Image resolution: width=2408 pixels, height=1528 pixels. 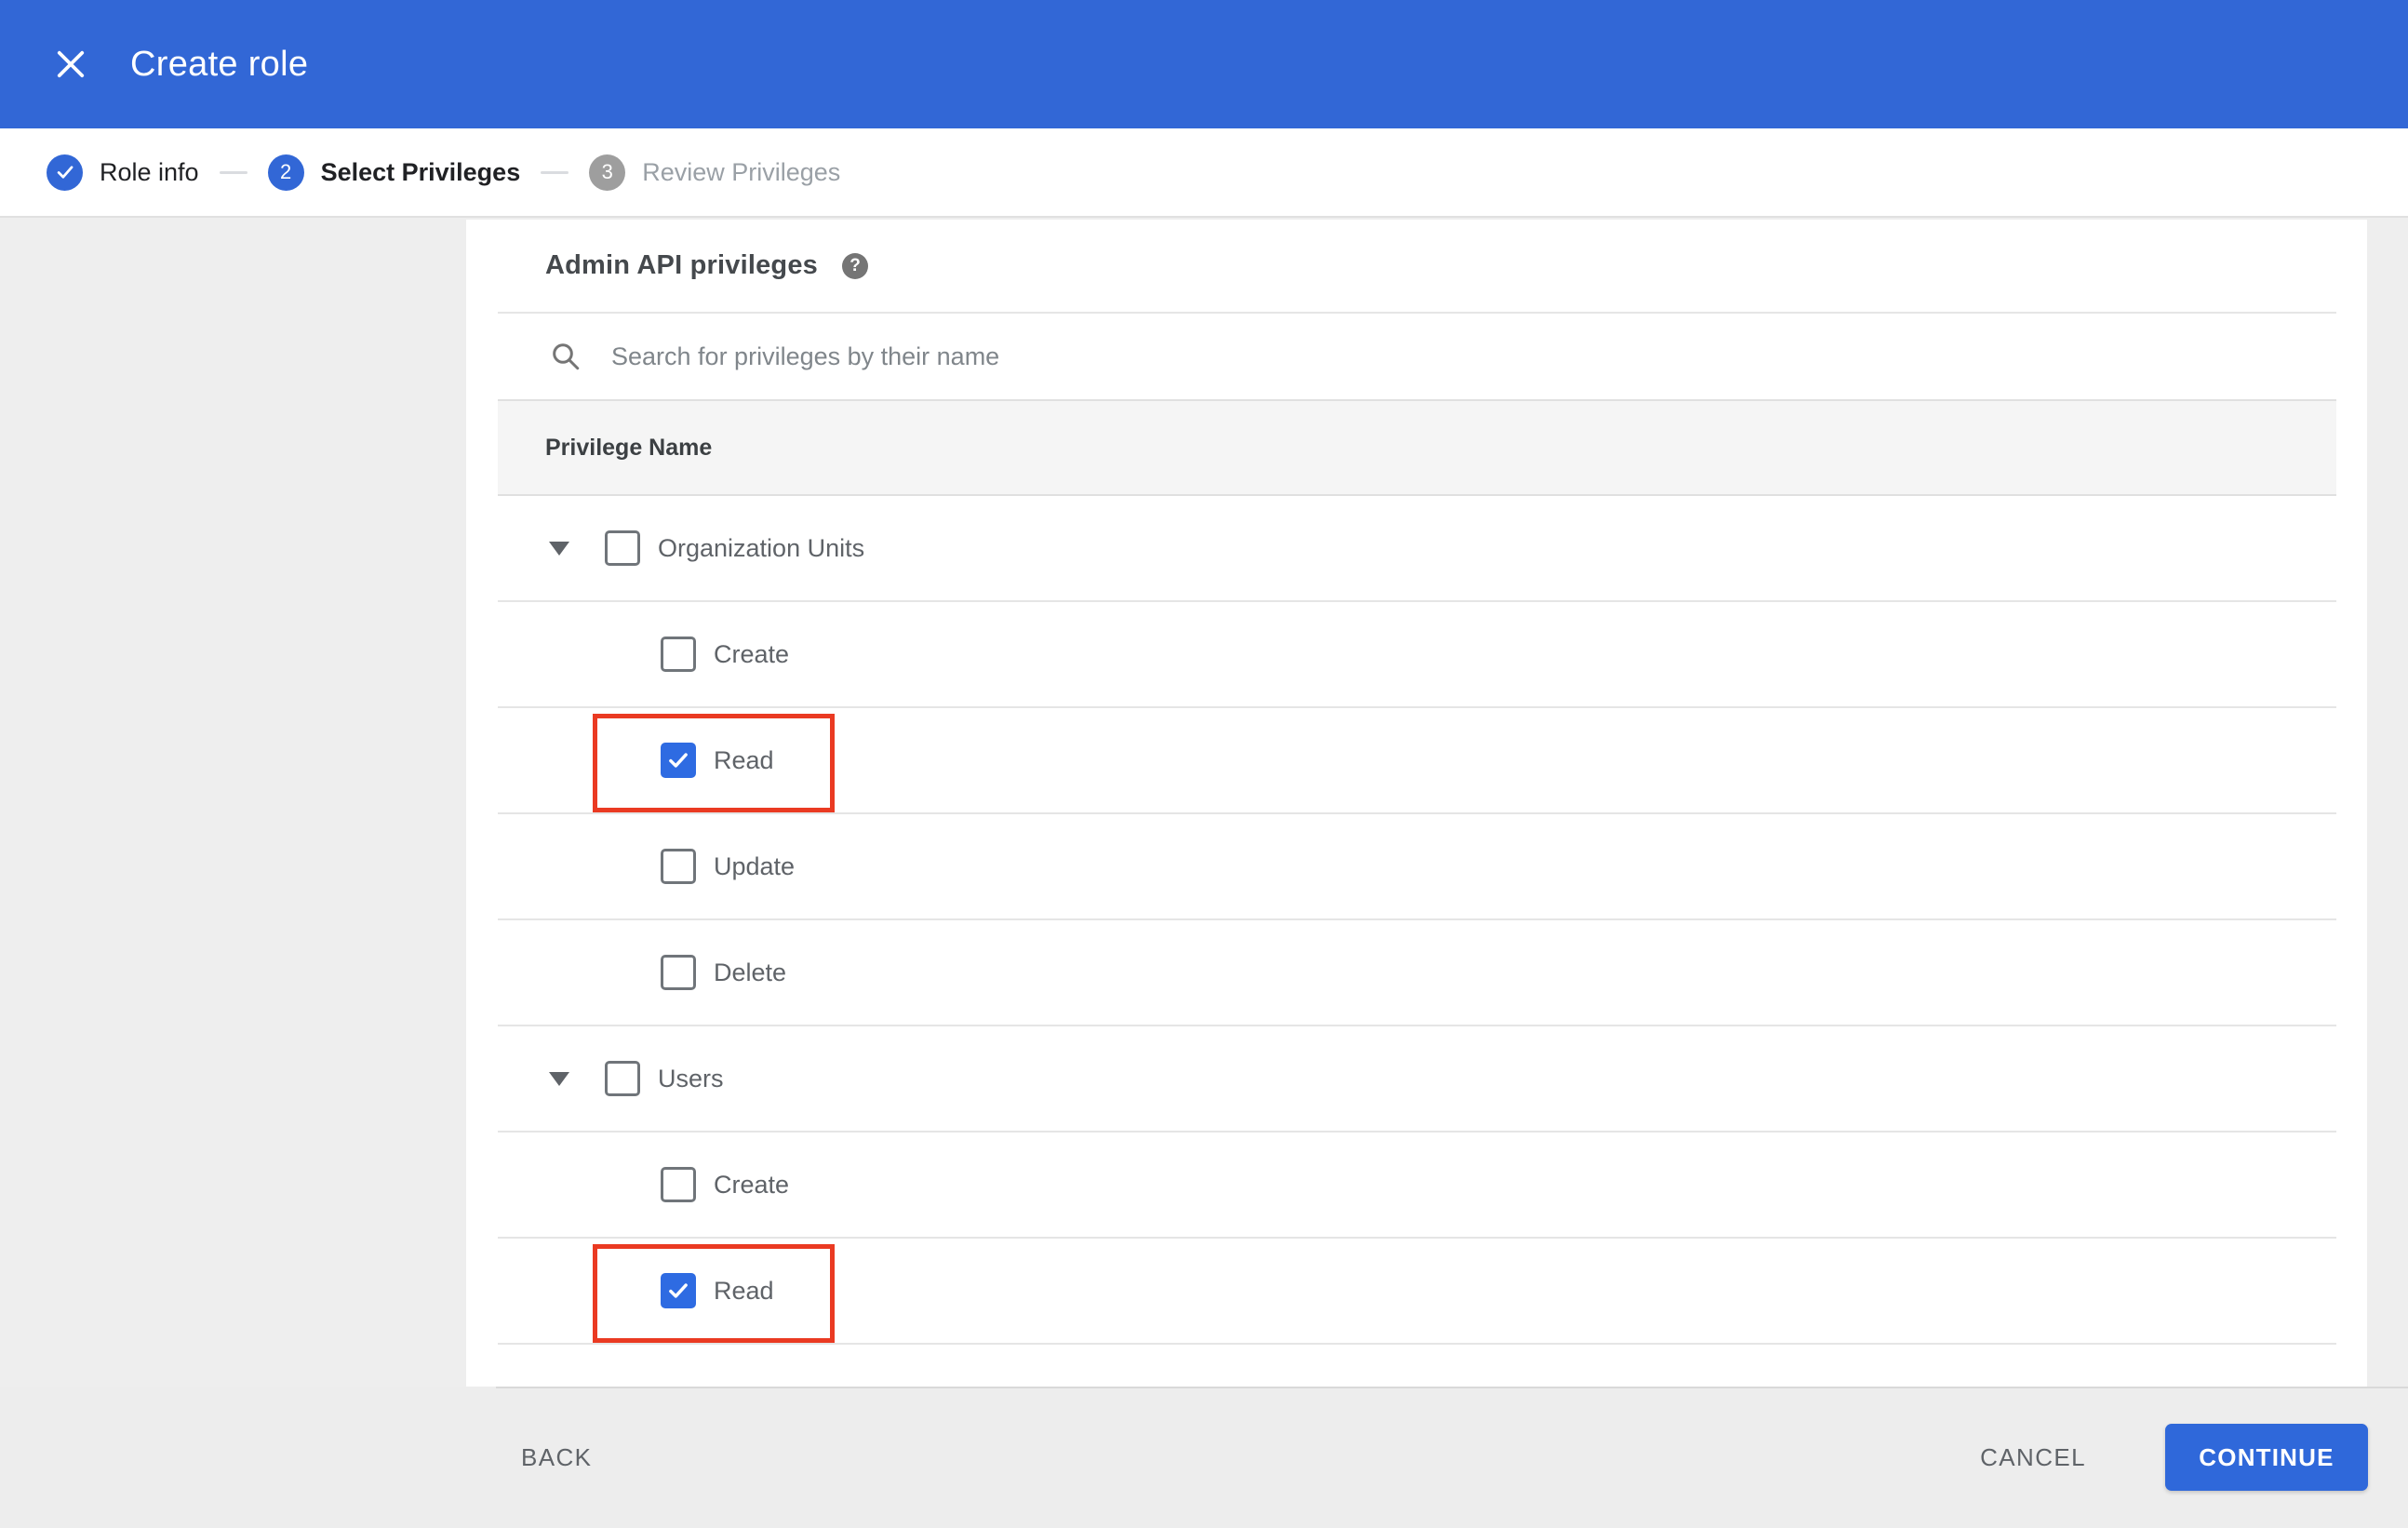 I want to click on privilege-label: Users, so click(x=691, y=1078).